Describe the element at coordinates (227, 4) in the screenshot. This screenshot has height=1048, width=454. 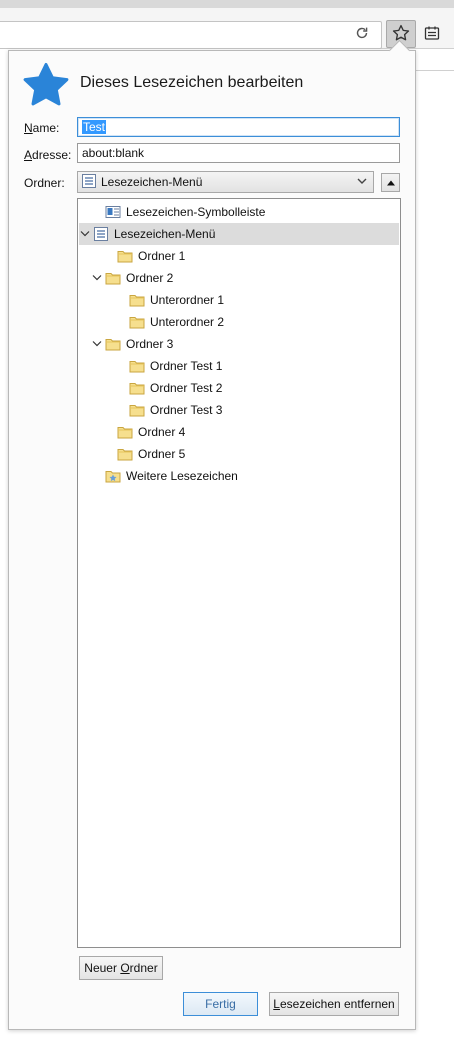
I see `window-top-strip` at that location.